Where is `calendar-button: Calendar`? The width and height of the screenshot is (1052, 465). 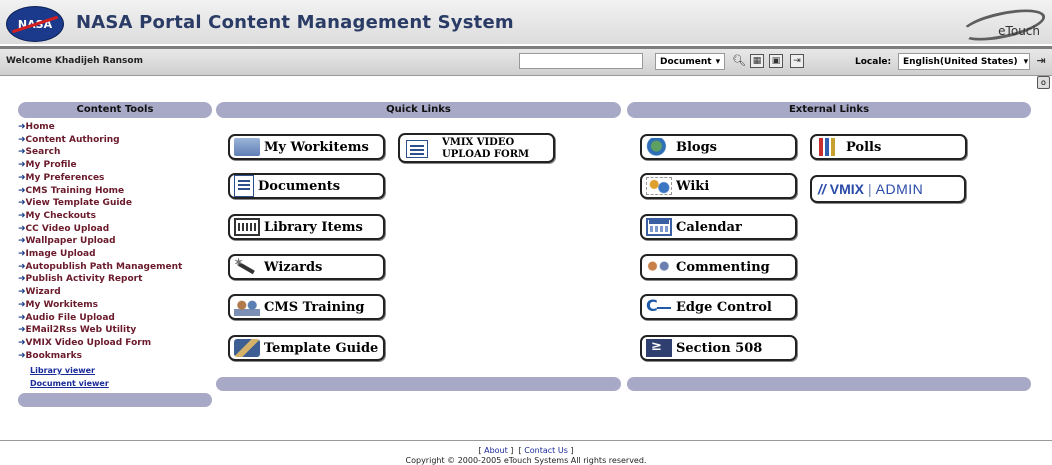
calendar-button: Calendar is located at coordinates (718, 227).